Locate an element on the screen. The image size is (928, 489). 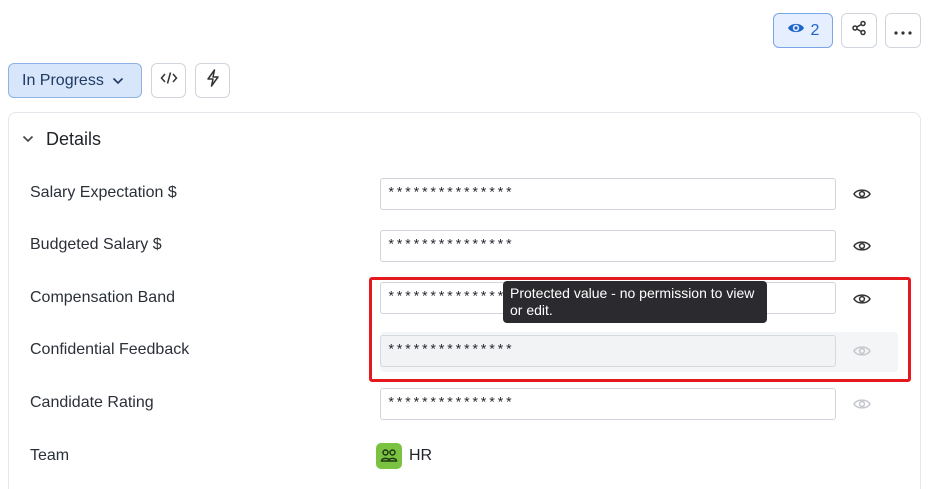
salary-expectation-field: *************** is located at coordinates (608, 194).